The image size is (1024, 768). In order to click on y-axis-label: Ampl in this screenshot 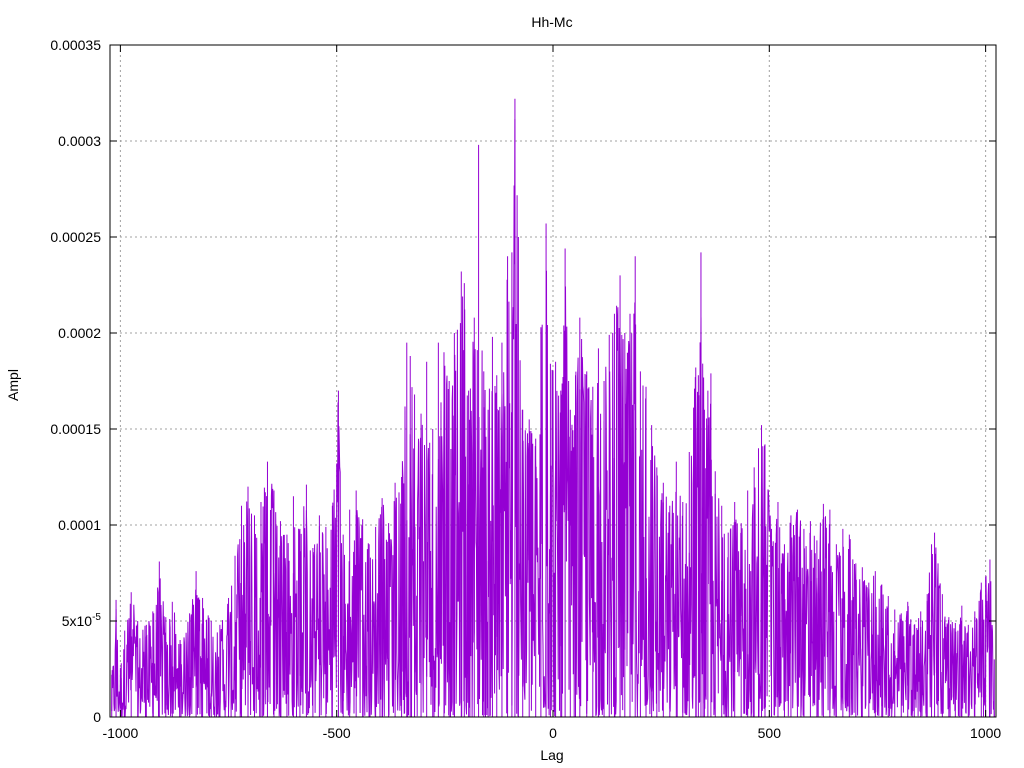, I will do `click(13, 385)`.